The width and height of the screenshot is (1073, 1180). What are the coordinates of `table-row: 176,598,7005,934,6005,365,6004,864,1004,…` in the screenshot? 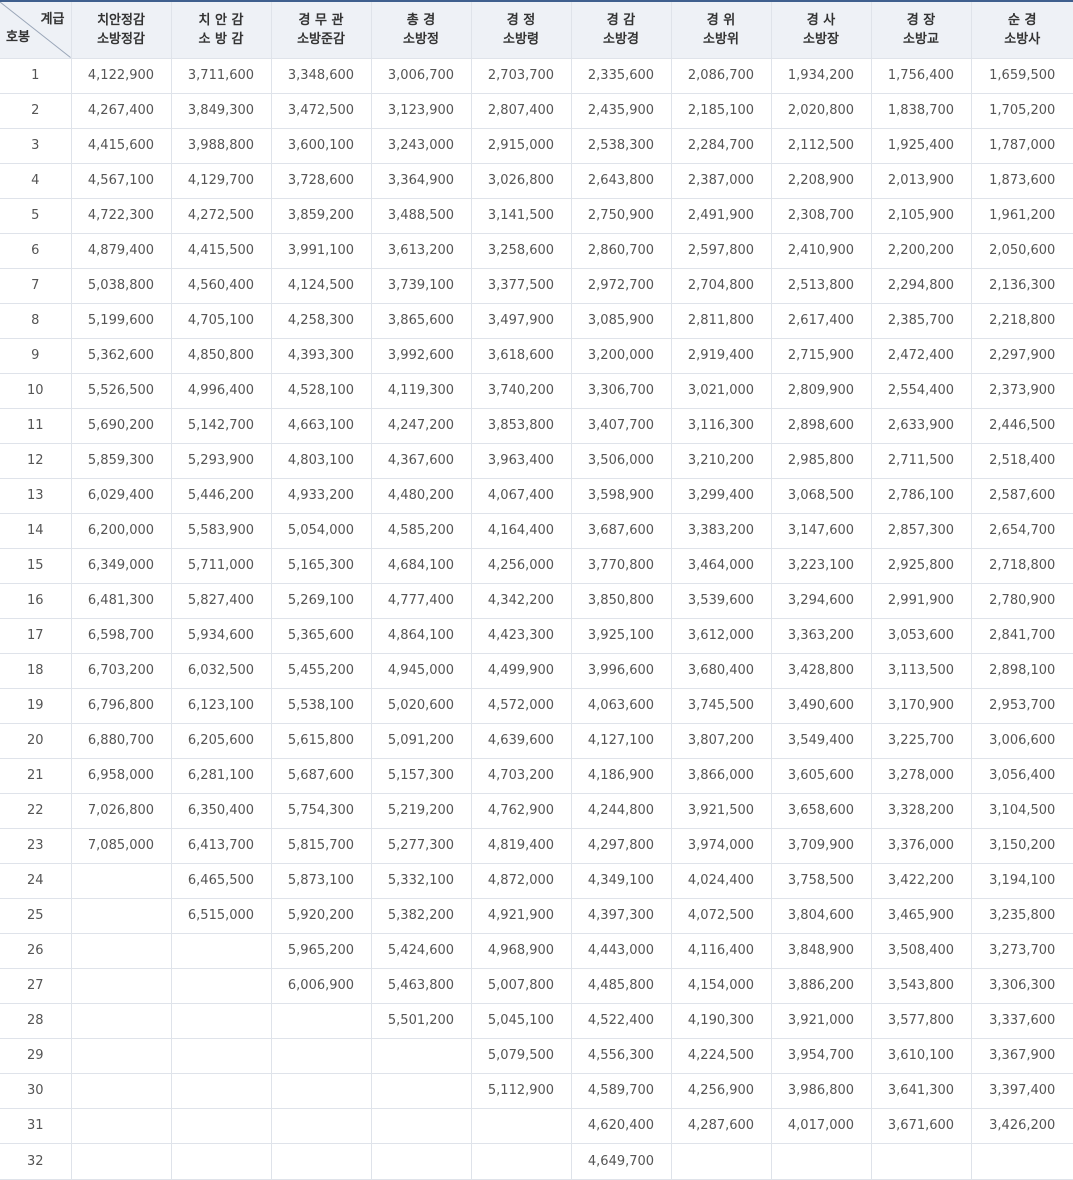 It's located at (536, 635).